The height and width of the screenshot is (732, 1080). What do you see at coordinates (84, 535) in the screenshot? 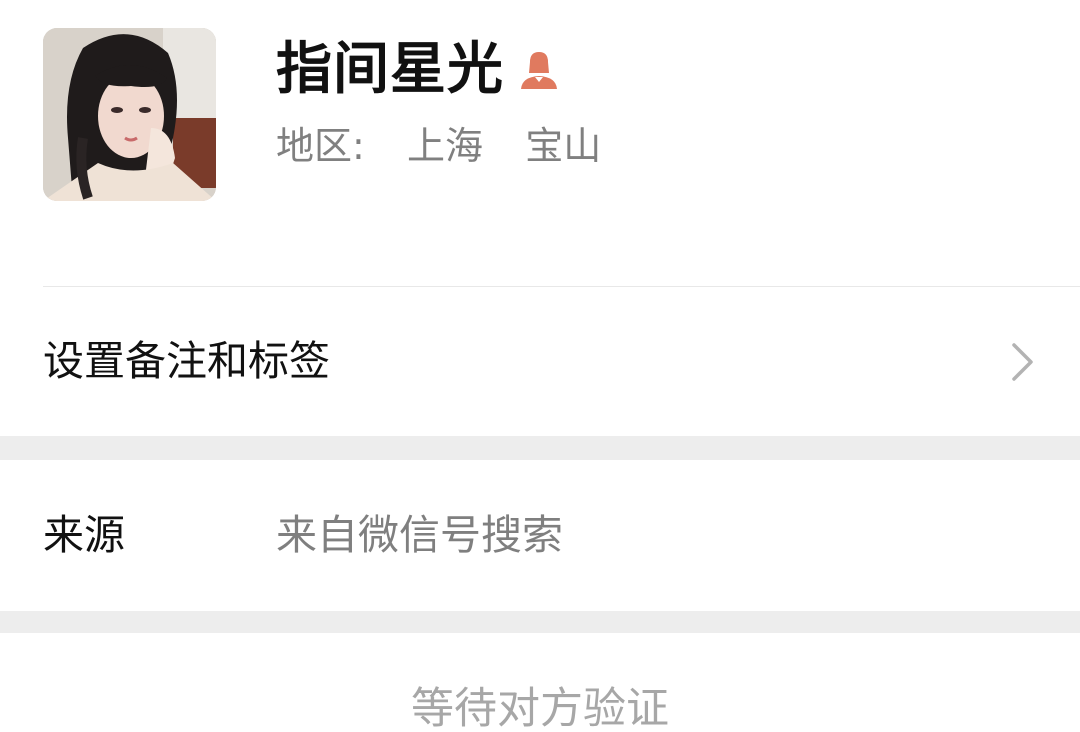
I see `source-label: 来源` at bounding box center [84, 535].